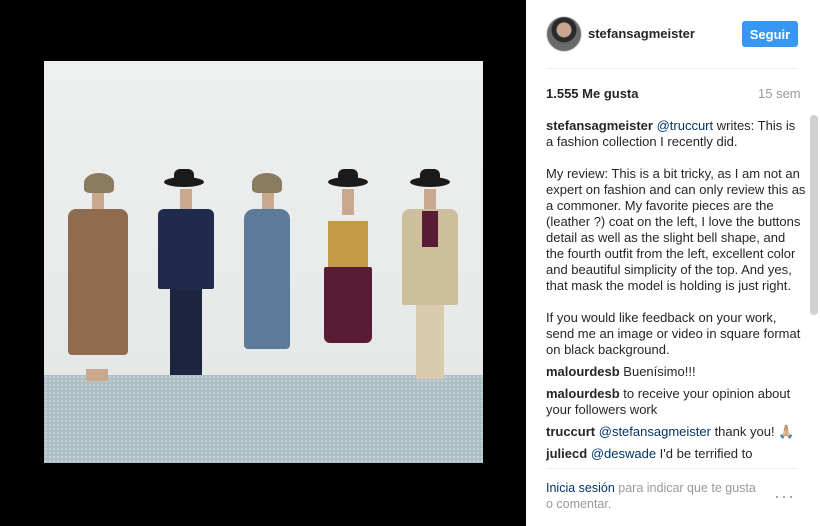 This screenshot has width=820, height=526. What do you see at coordinates (655, 431) in the screenshot?
I see `comment-mention: @stefansagmeister` at bounding box center [655, 431].